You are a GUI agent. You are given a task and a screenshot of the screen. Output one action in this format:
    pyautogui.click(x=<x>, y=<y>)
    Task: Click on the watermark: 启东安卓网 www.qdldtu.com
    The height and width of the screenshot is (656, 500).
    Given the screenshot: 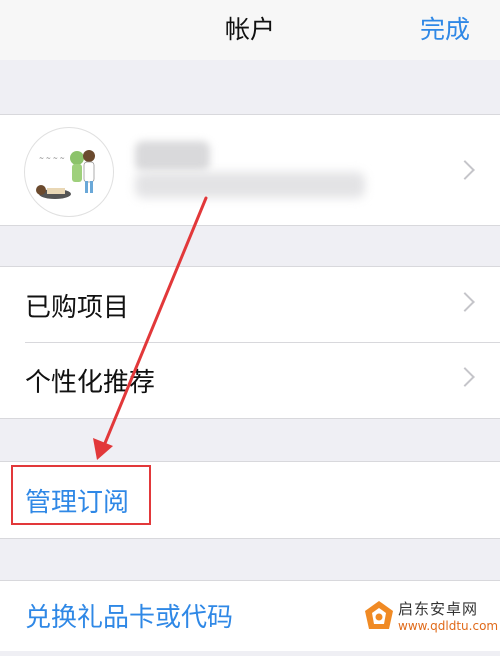 What is the action you would take?
    pyautogui.click(x=430, y=616)
    